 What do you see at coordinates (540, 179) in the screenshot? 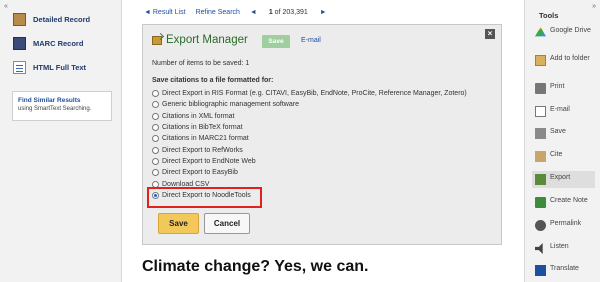
I see `export-icon` at bounding box center [540, 179].